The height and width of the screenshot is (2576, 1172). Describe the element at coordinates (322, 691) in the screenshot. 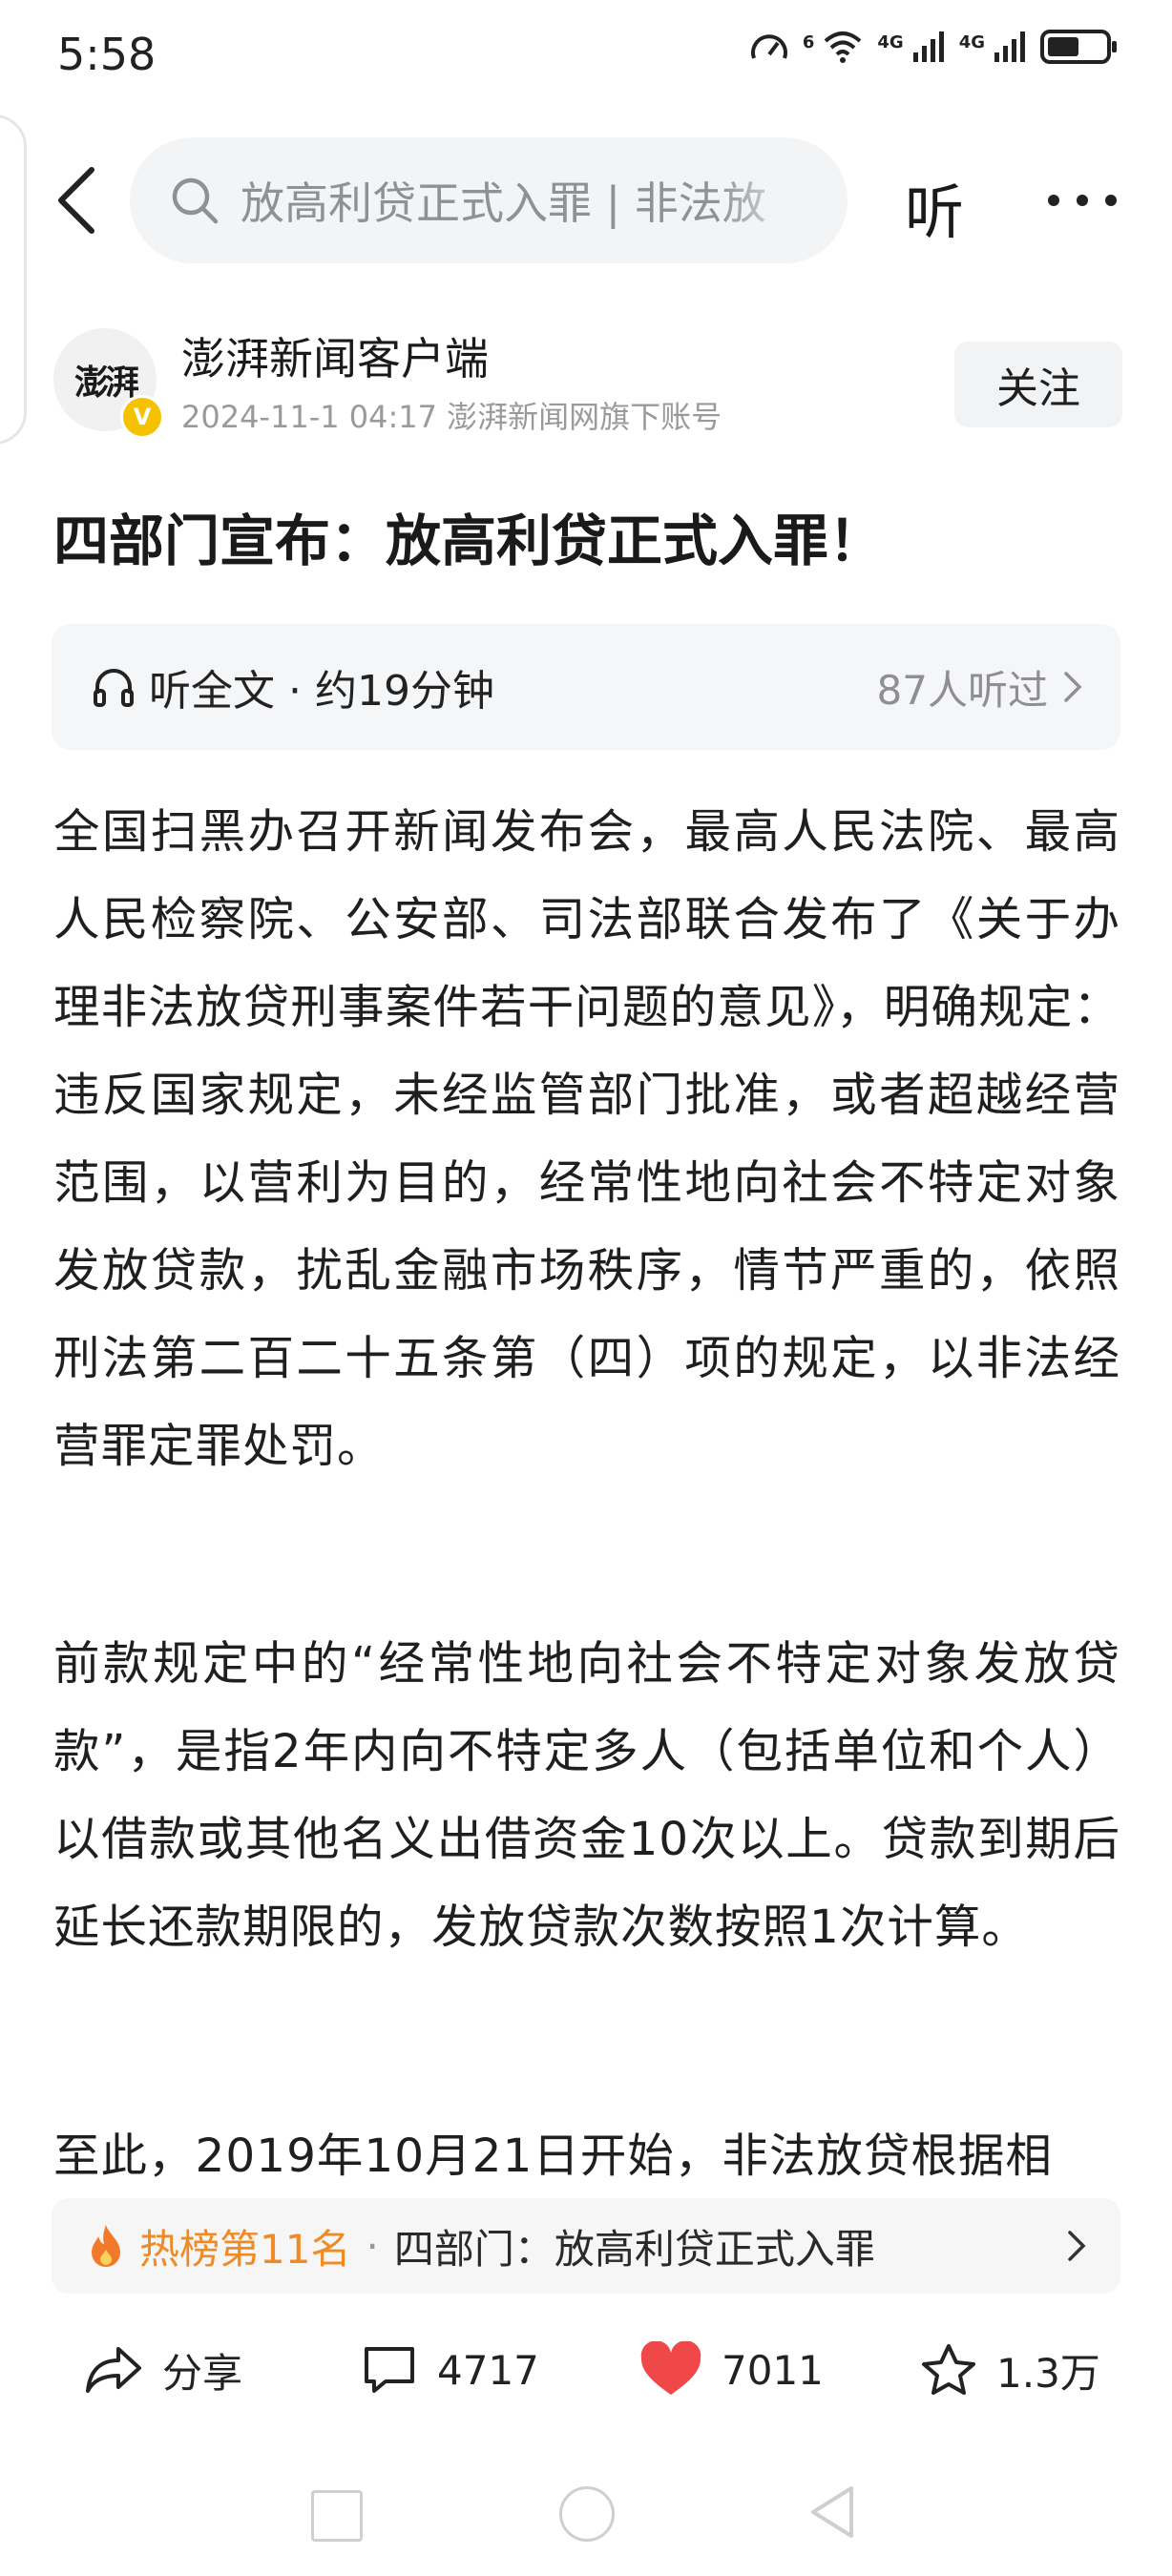

I see `listen-label: 听全文 · 约19分钟` at that location.